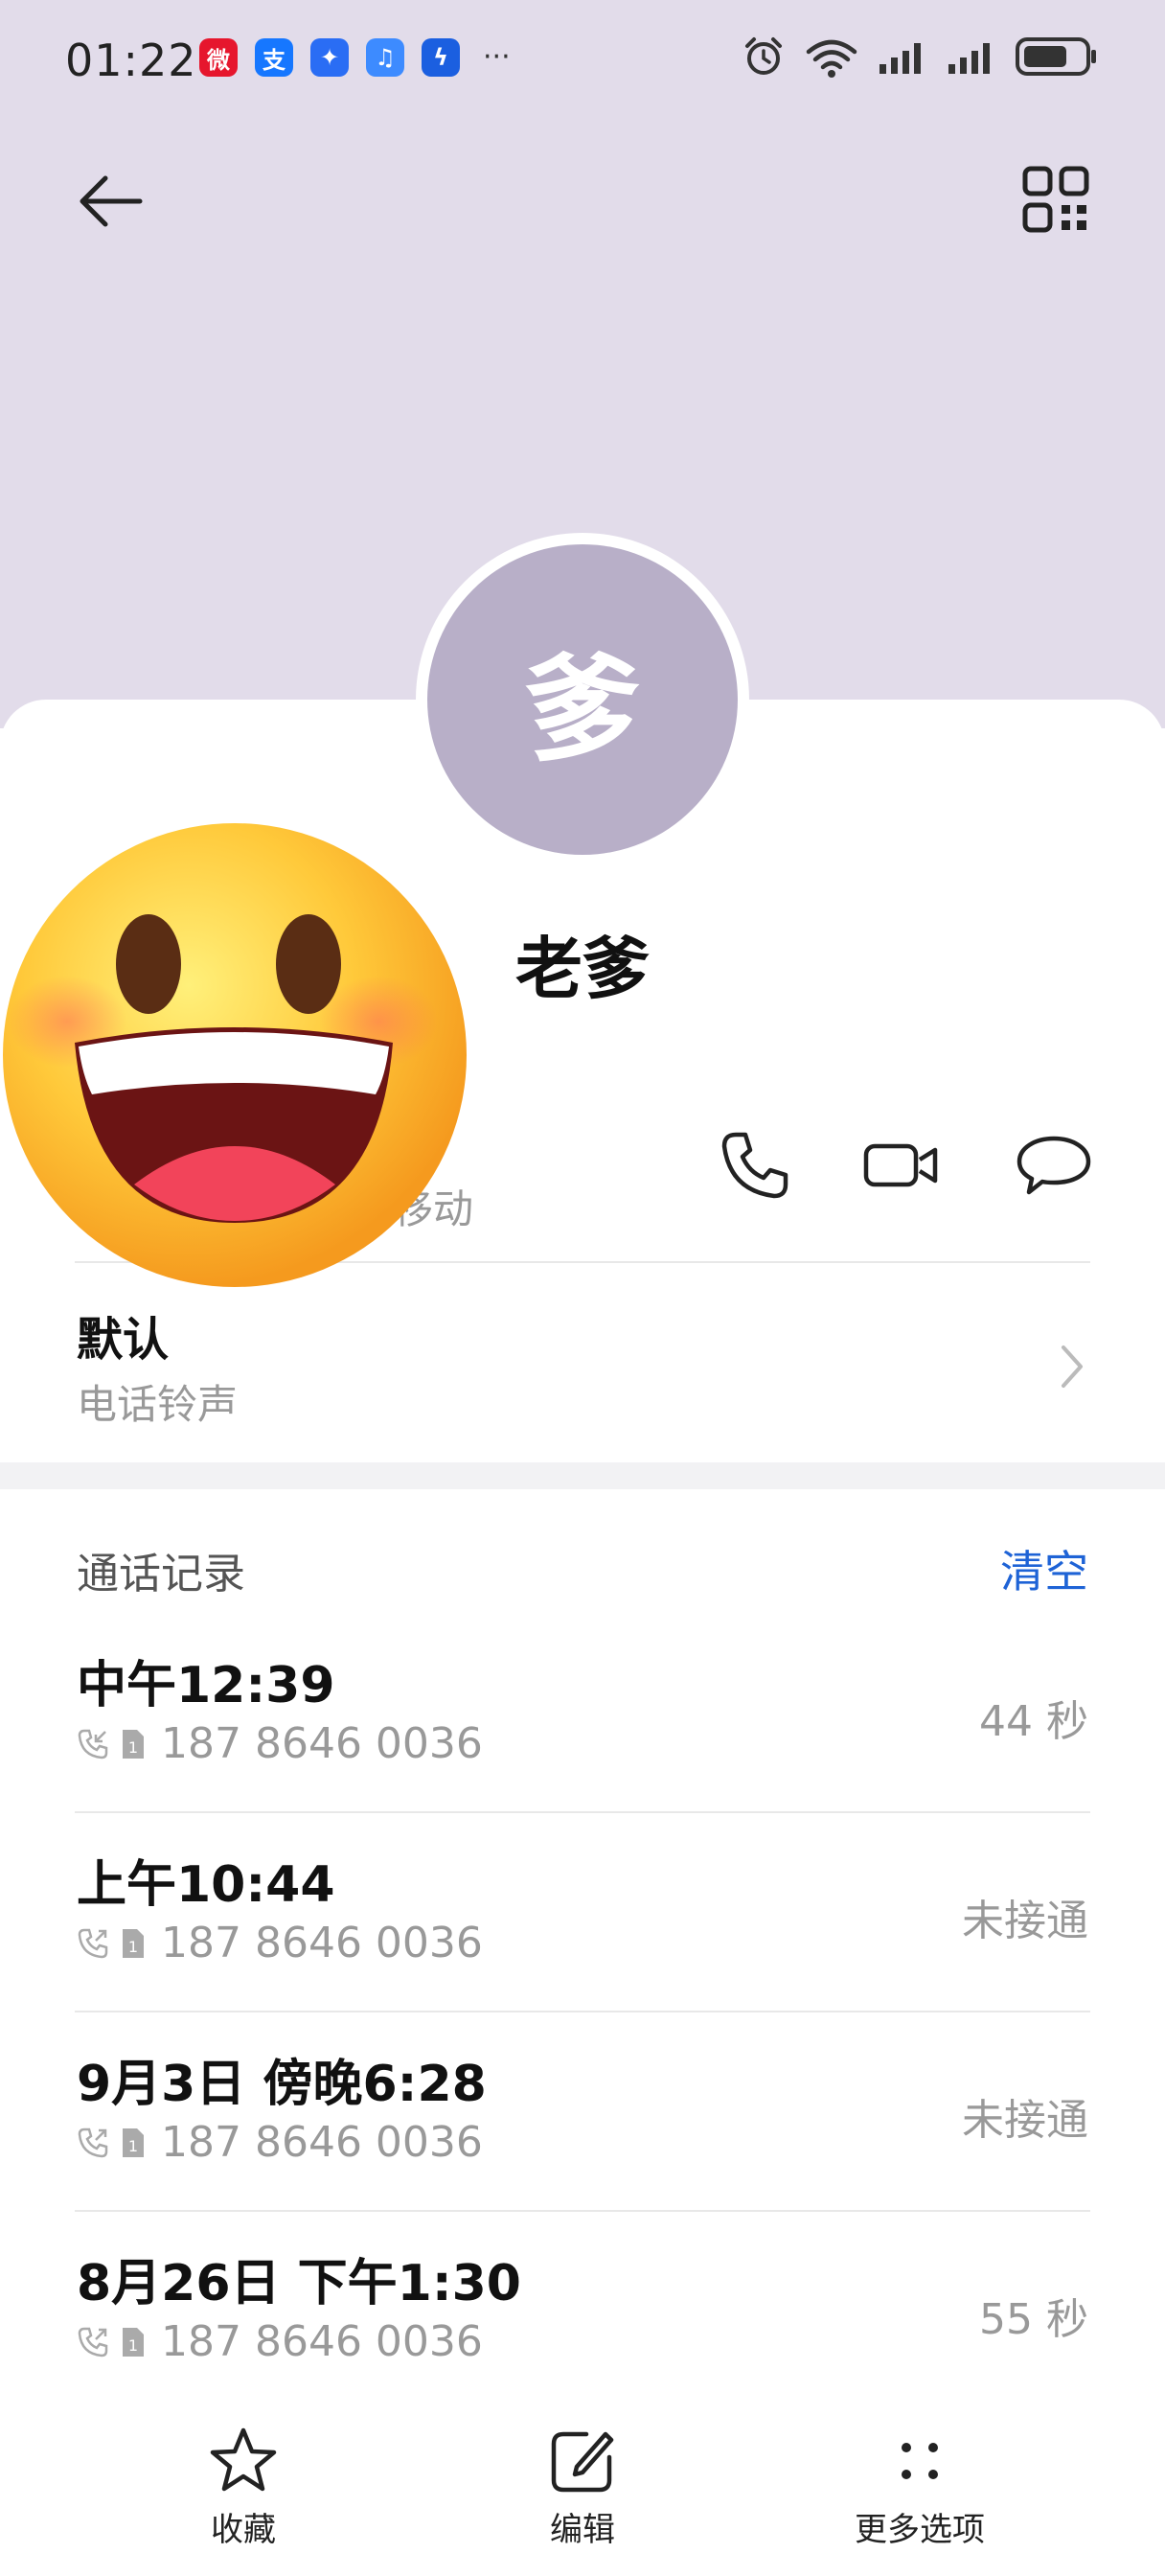 Image resolution: width=1165 pixels, height=2576 pixels. Describe the element at coordinates (282, 2084) in the screenshot. I see `call-time: 9月3日 傍晚6:28` at that location.